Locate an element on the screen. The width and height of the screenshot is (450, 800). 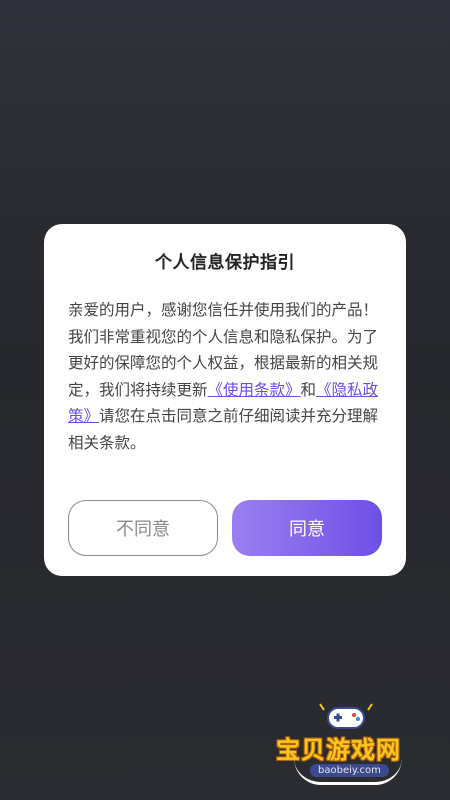
disagree-button: 不同意 is located at coordinates (143, 528).